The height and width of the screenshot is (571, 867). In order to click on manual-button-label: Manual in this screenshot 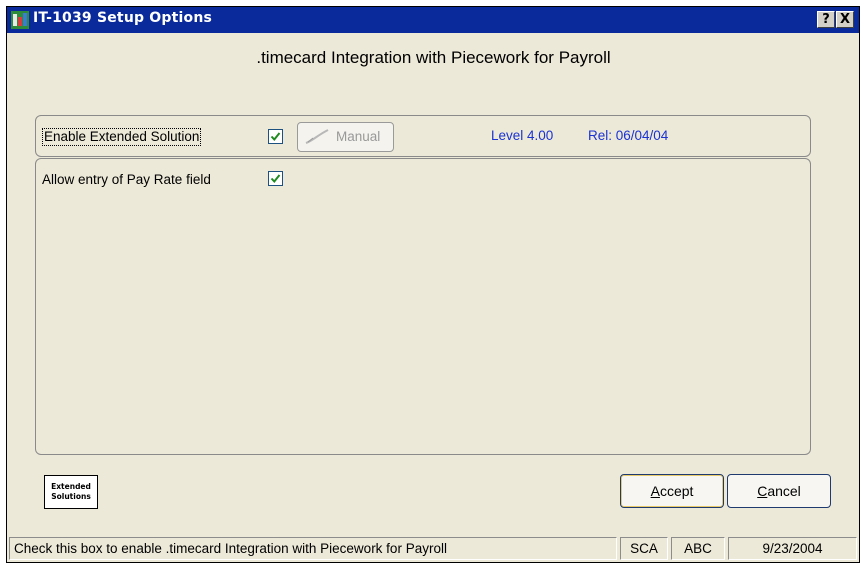, I will do `click(358, 136)`.